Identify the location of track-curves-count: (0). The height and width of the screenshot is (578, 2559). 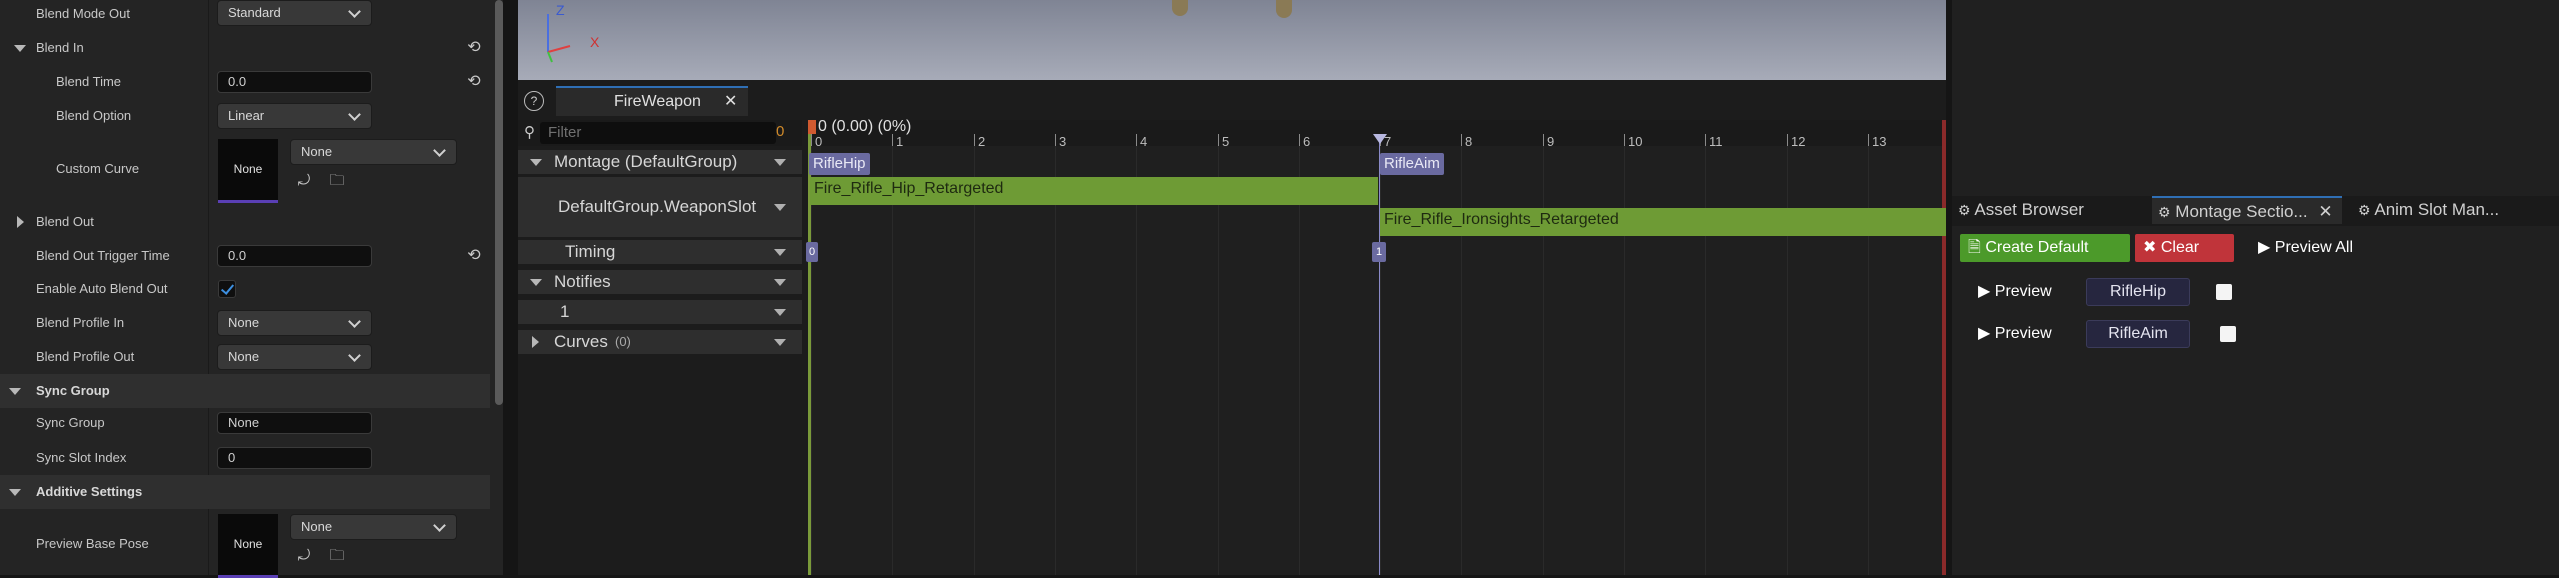
(623, 341).